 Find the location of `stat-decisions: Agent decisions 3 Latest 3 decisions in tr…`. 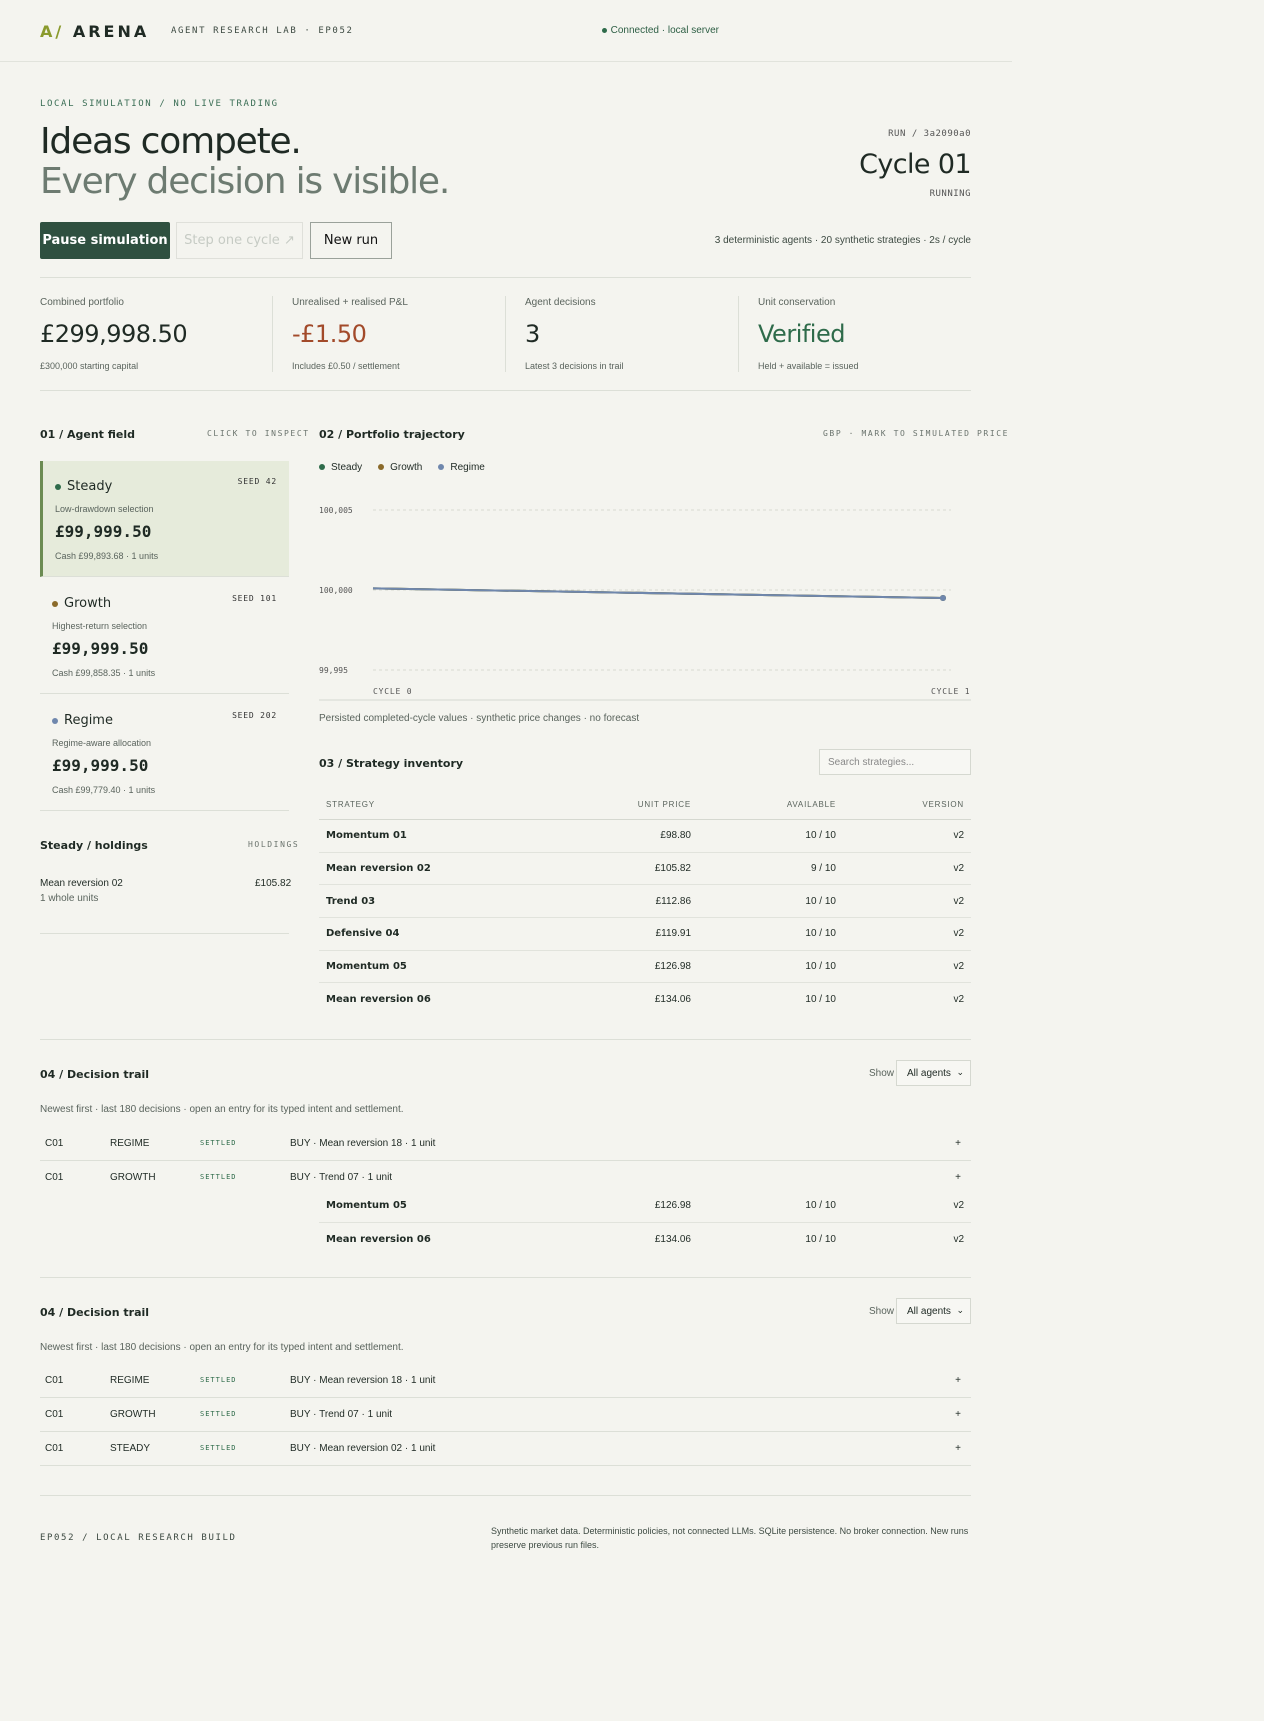

stat-decisions: Agent decisions 3 Latest 3 decisions in tr… is located at coordinates (574, 334).